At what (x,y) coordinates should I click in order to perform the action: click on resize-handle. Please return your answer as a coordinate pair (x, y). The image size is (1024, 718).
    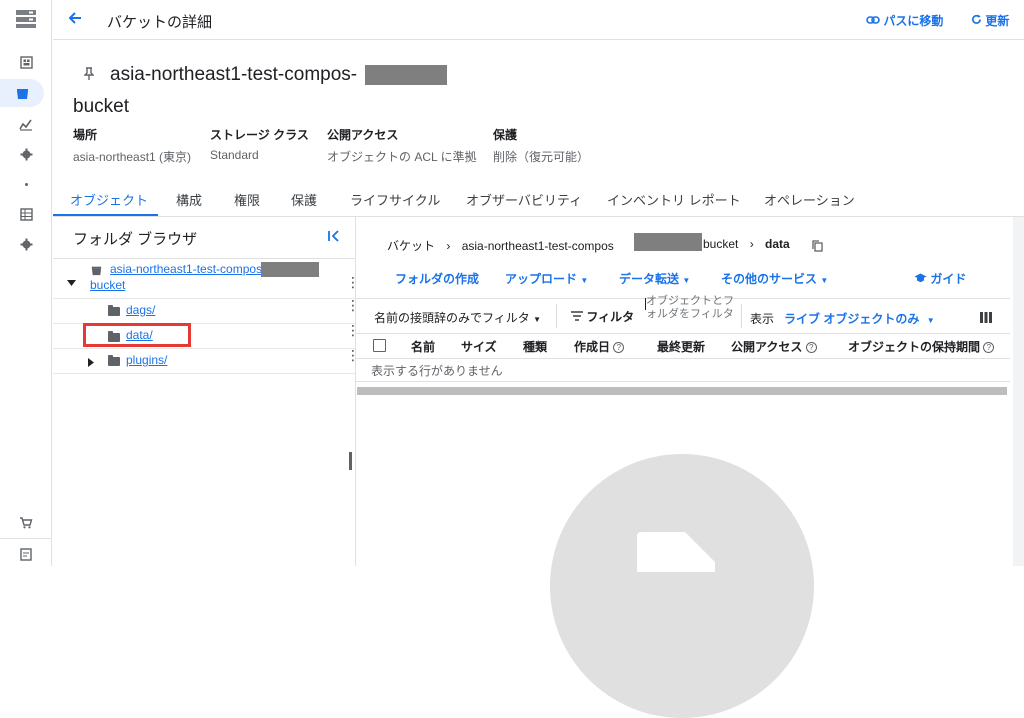
    Looking at the image, I should click on (350, 461).